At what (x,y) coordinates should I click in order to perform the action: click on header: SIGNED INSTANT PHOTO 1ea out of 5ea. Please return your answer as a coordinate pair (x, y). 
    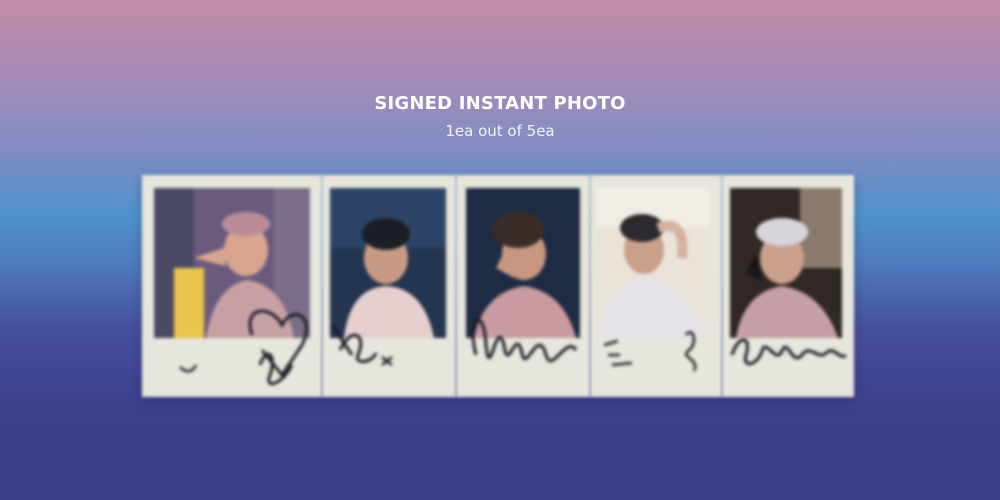
    Looking at the image, I should click on (500, 117).